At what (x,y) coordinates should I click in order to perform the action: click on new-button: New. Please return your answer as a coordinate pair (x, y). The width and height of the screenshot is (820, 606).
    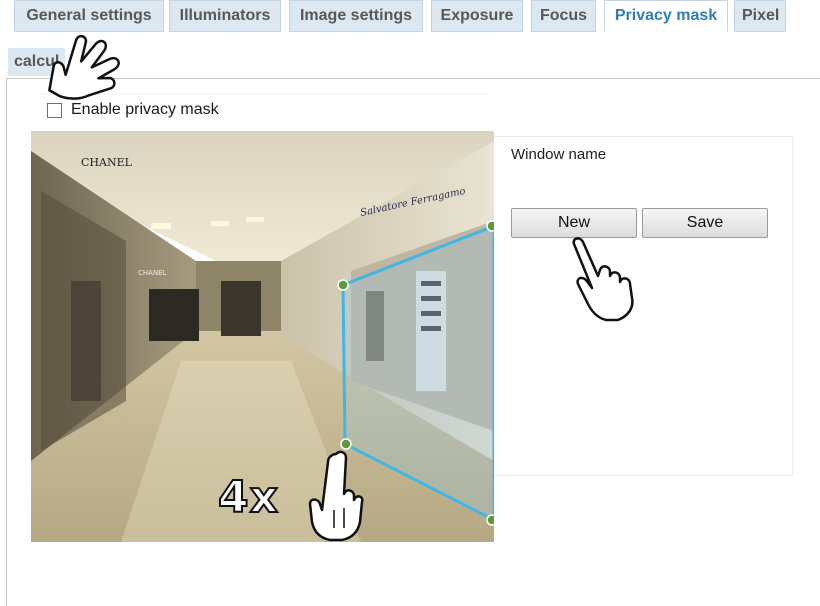
    Looking at the image, I should click on (574, 223).